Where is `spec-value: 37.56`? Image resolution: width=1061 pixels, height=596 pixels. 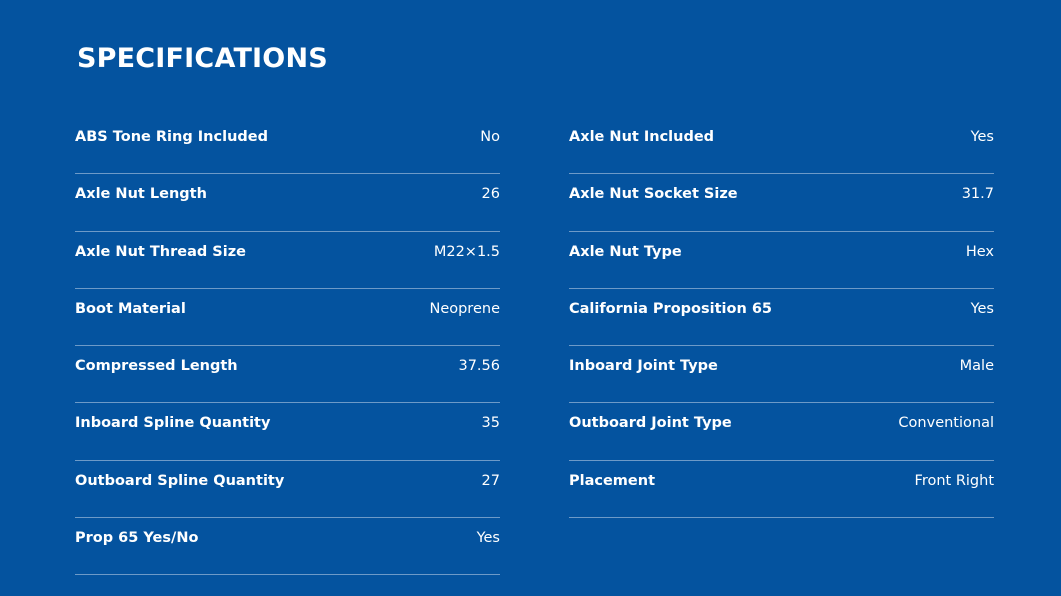 spec-value: 37.56 is located at coordinates (479, 366).